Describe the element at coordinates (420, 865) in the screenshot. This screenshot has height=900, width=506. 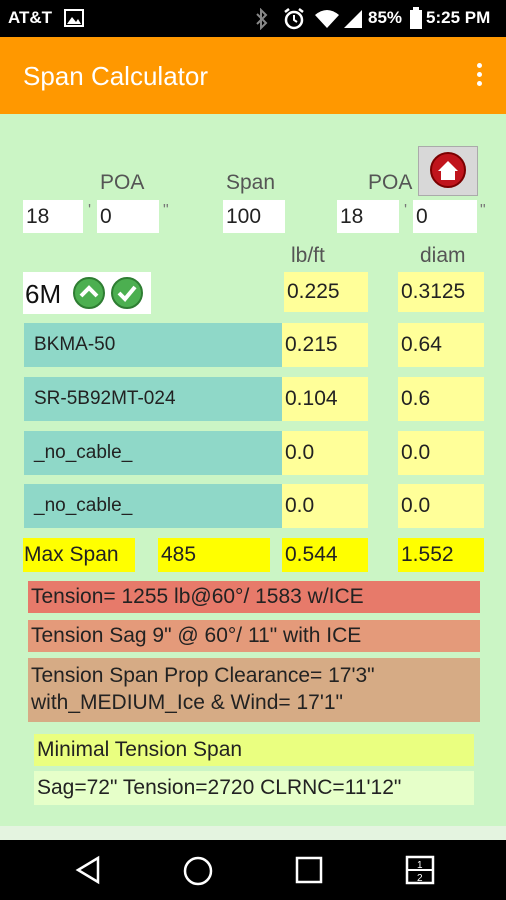
I see `svg-text: 1` at that location.